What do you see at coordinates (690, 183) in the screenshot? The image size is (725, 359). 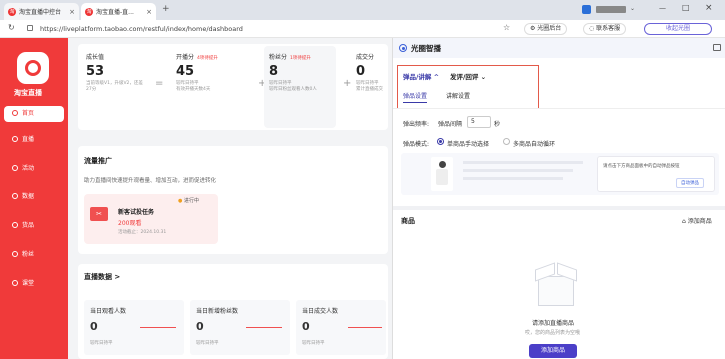 I see `auto-popup-button: 自动弹品` at bounding box center [690, 183].